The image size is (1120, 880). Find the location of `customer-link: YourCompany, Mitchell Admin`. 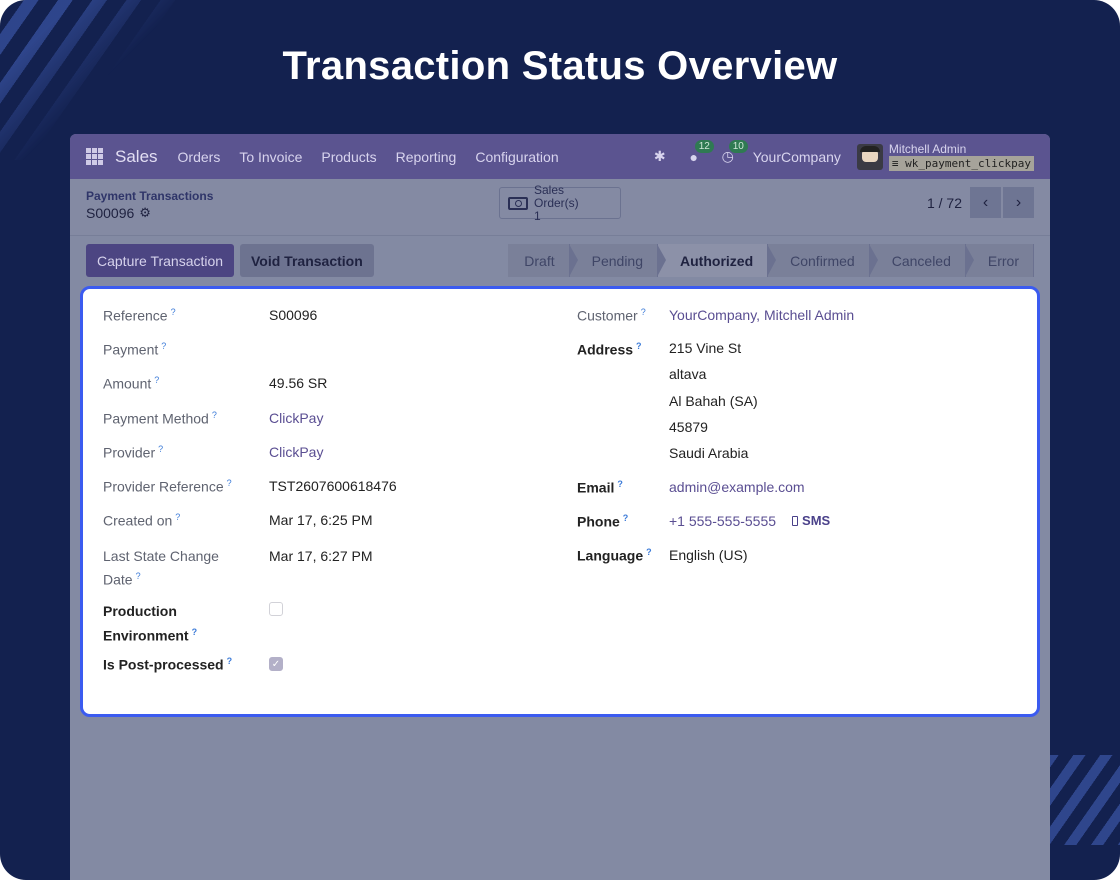

customer-link: YourCompany, Mitchell Admin is located at coordinates (761, 315).